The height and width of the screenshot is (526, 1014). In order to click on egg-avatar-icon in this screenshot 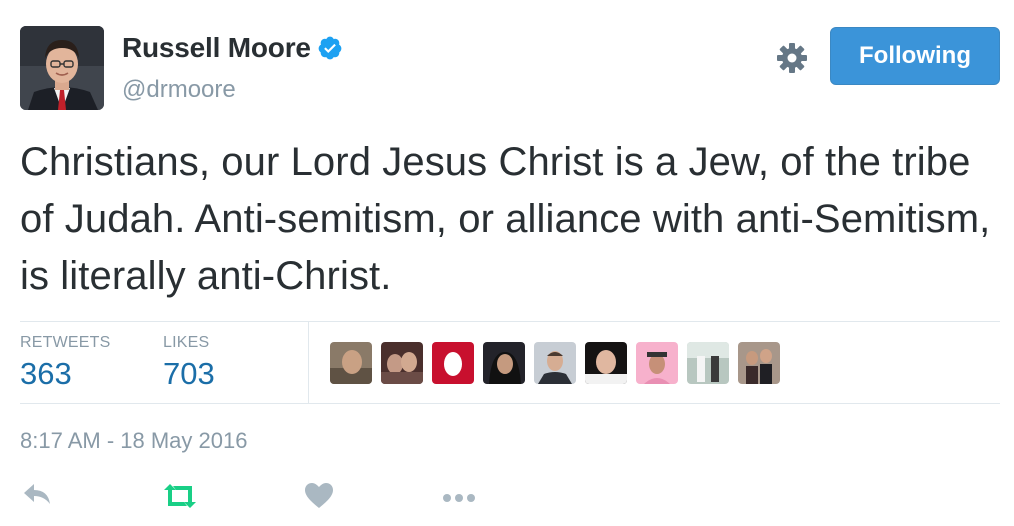, I will do `click(453, 363)`.